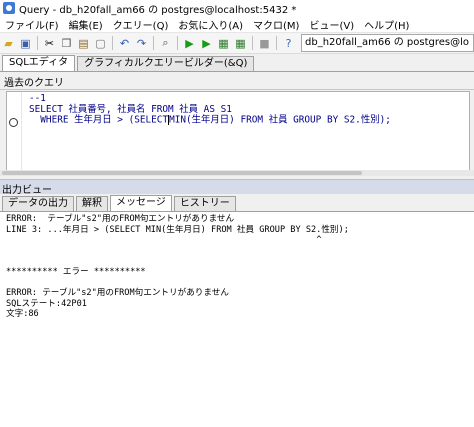 The width and height of the screenshot is (474, 427). I want to click on cancel-query-icon: ■, so click(264, 43).